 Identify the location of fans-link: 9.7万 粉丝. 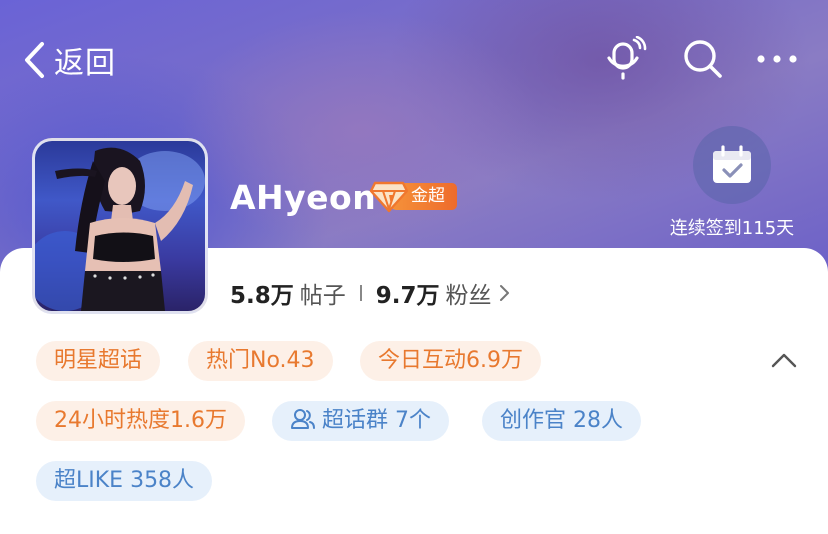
(443, 293).